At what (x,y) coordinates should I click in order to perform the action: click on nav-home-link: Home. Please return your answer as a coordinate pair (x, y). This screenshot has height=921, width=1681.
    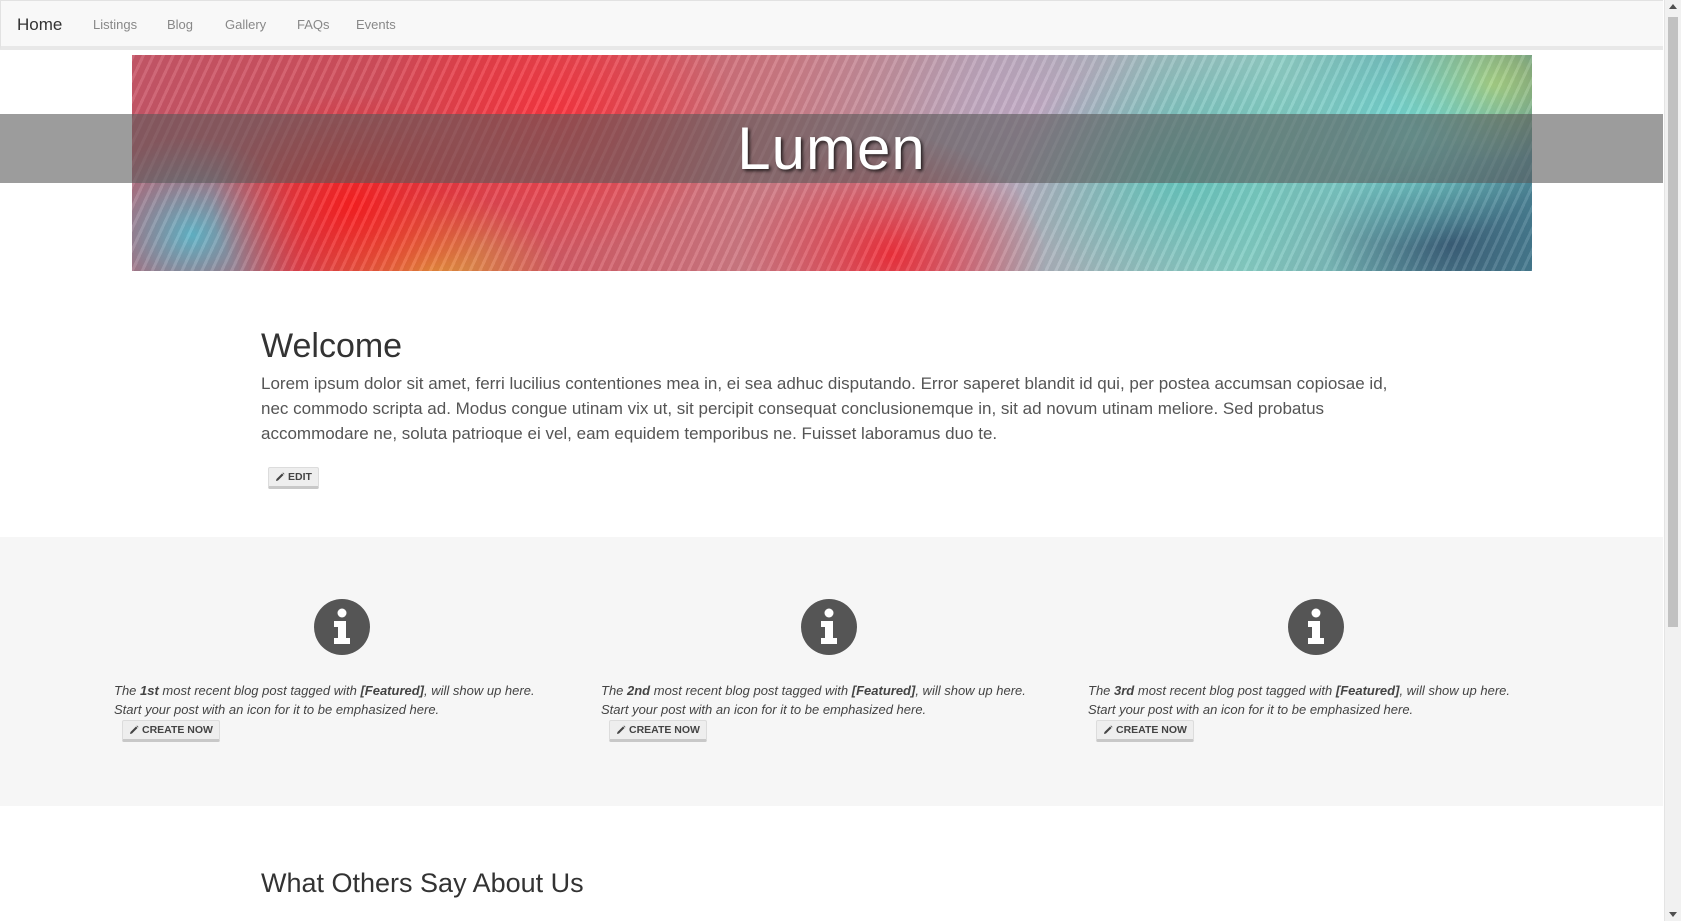
    Looking at the image, I should click on (39, 25).